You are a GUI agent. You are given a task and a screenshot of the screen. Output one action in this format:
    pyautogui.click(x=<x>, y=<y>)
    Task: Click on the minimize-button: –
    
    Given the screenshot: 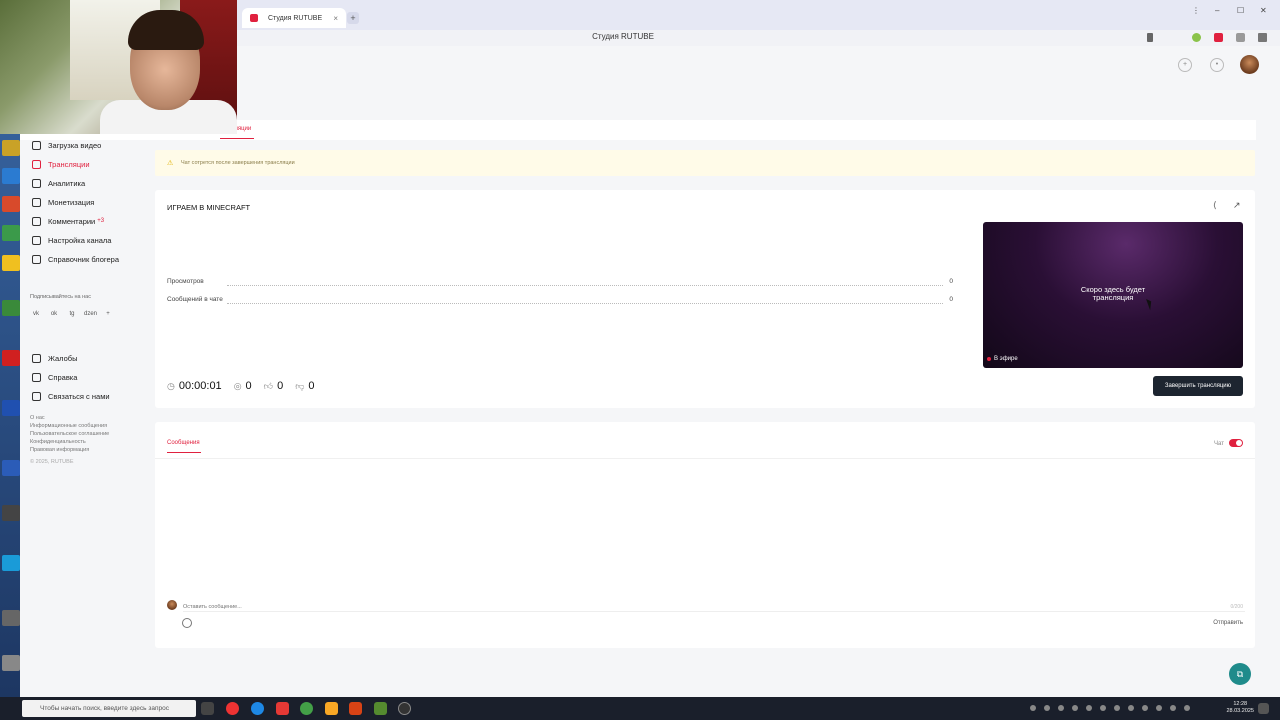 What is the action you would take?
    pyautogui.click(x=1217, y=10)
    